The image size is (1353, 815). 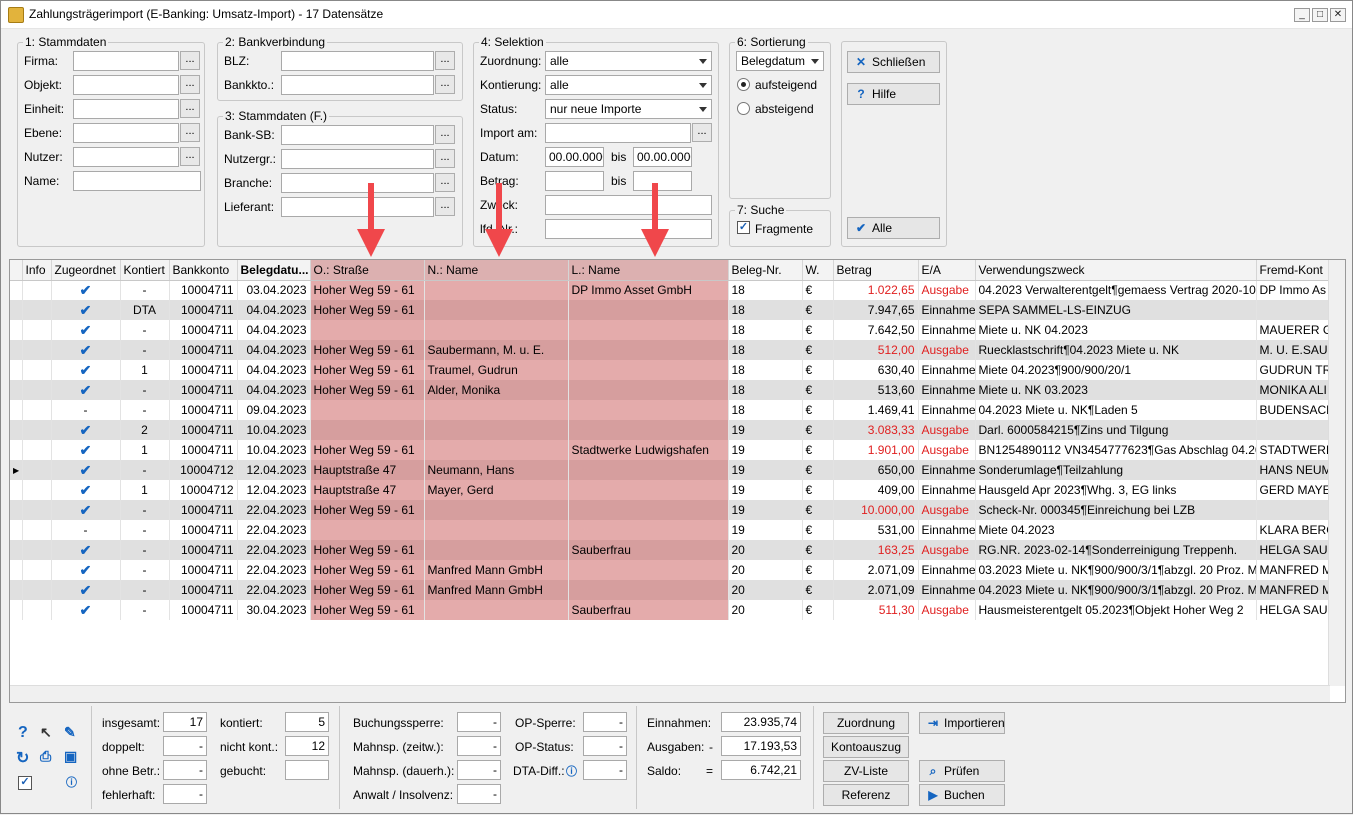 I want to click on print-icon: ⎙, so click(x=45, y=756).